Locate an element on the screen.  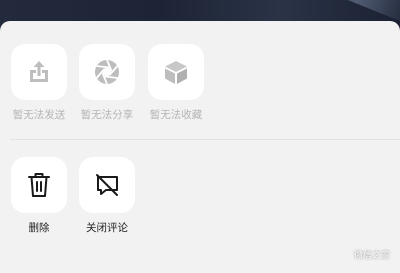
close-comments-tile is located at coordinates (107, 185).